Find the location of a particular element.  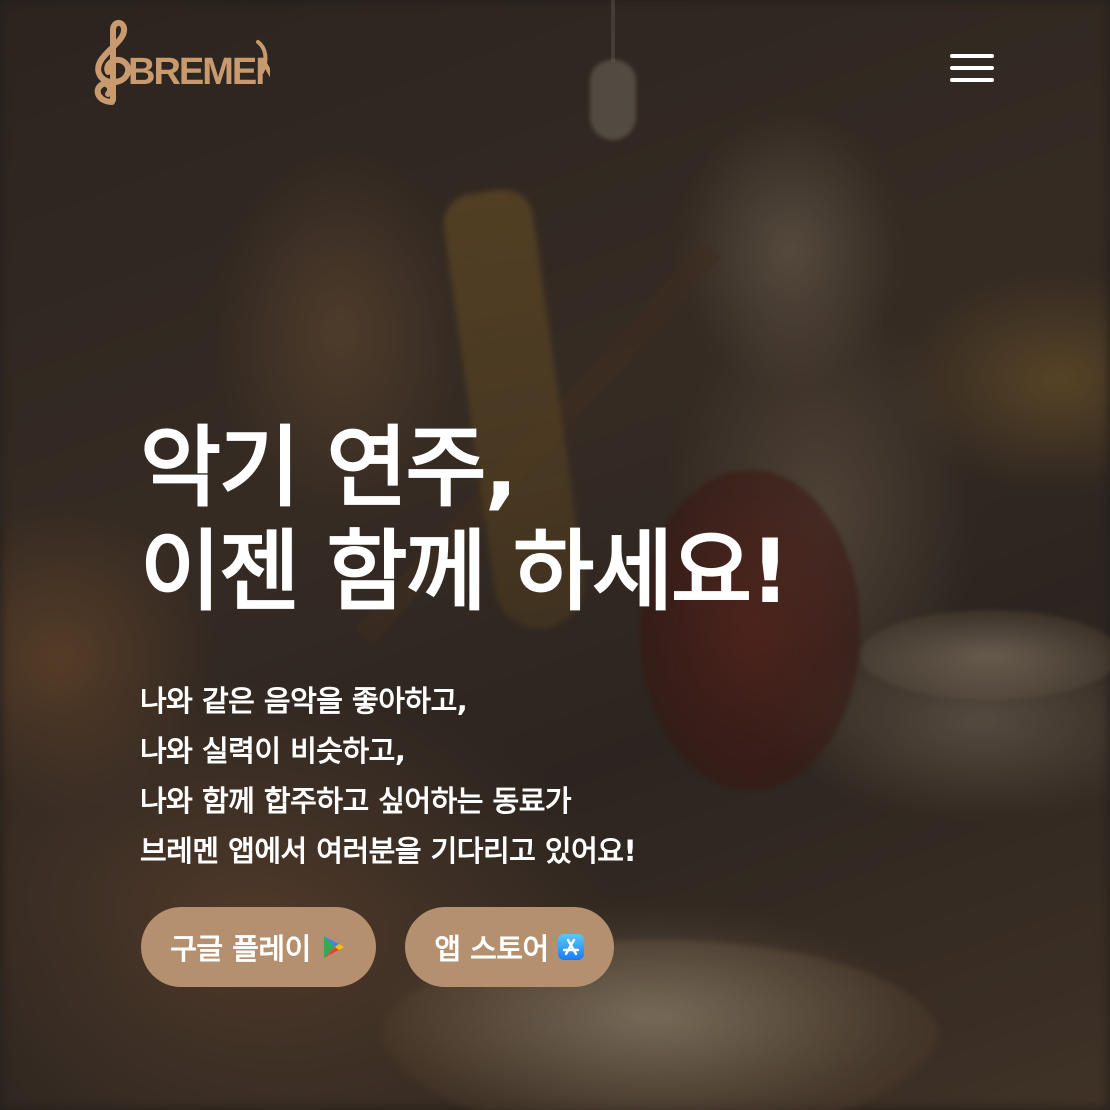

treble-clef-icon is located at coordinates (113, 62).